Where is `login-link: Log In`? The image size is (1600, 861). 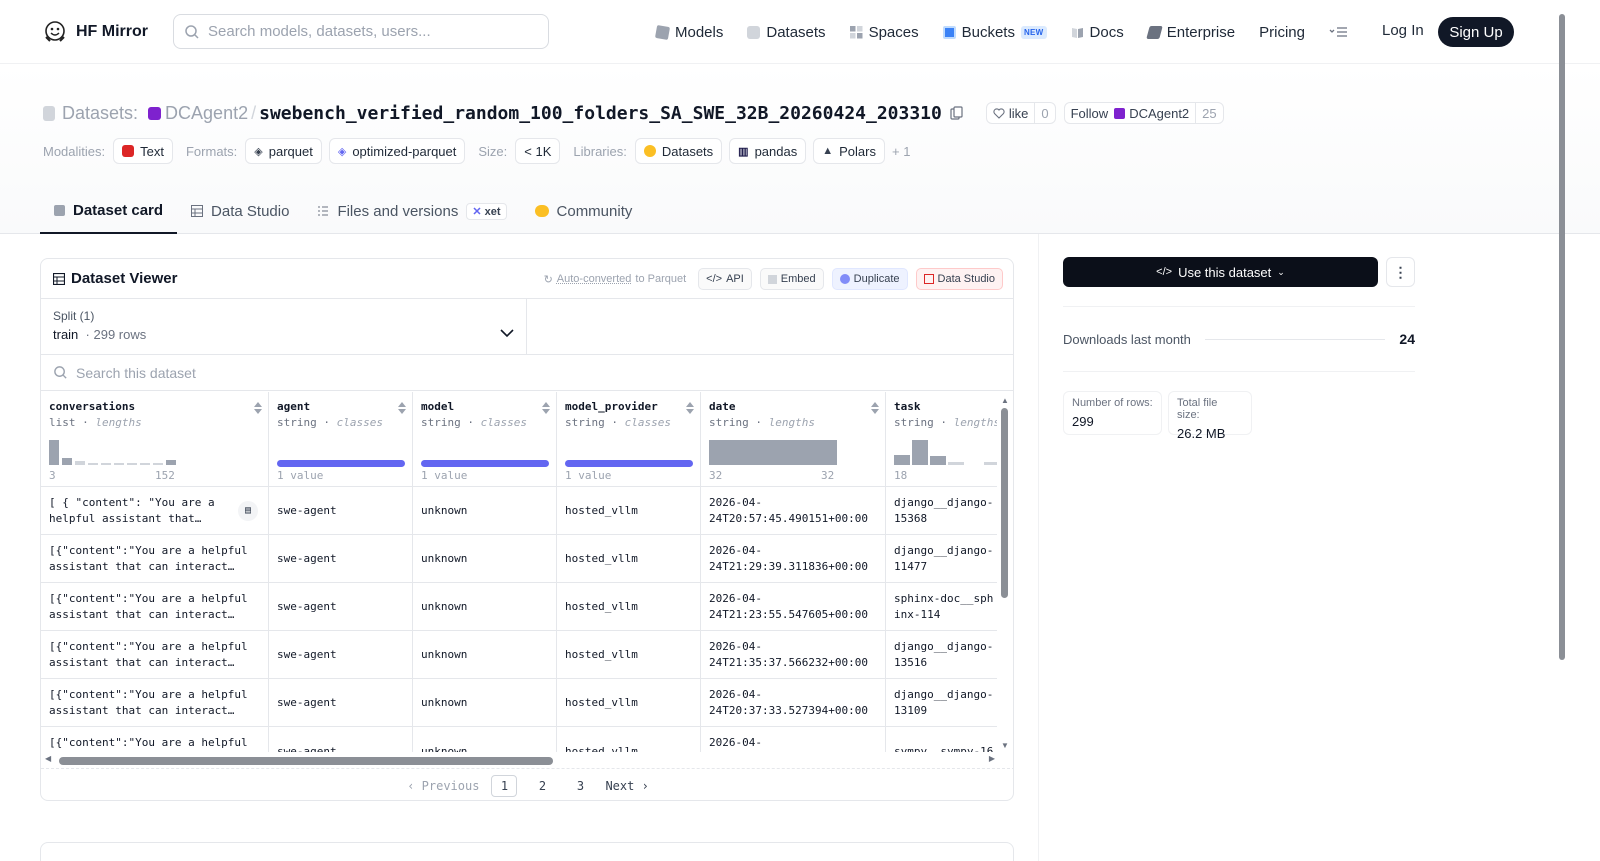 login-link: Log In is located at coordinates (1403, 30).